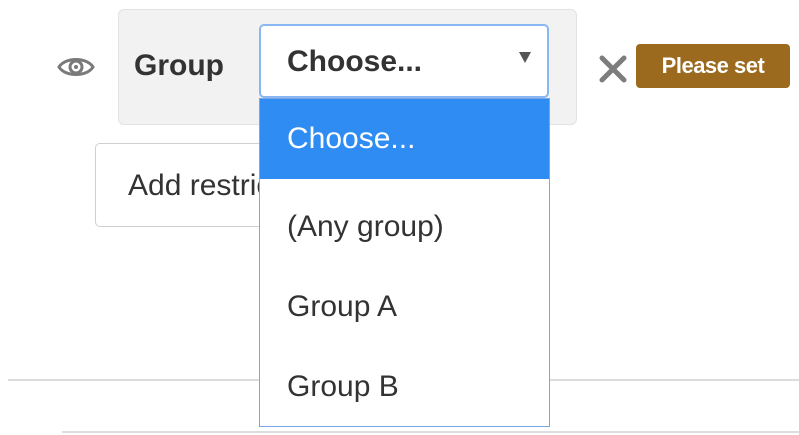 The width and height of the screenshot is (799, 435). What do you see at coordinates (179, 65) in the screenshot?
I see `group-label: Group` at bounding box center [179, 65].